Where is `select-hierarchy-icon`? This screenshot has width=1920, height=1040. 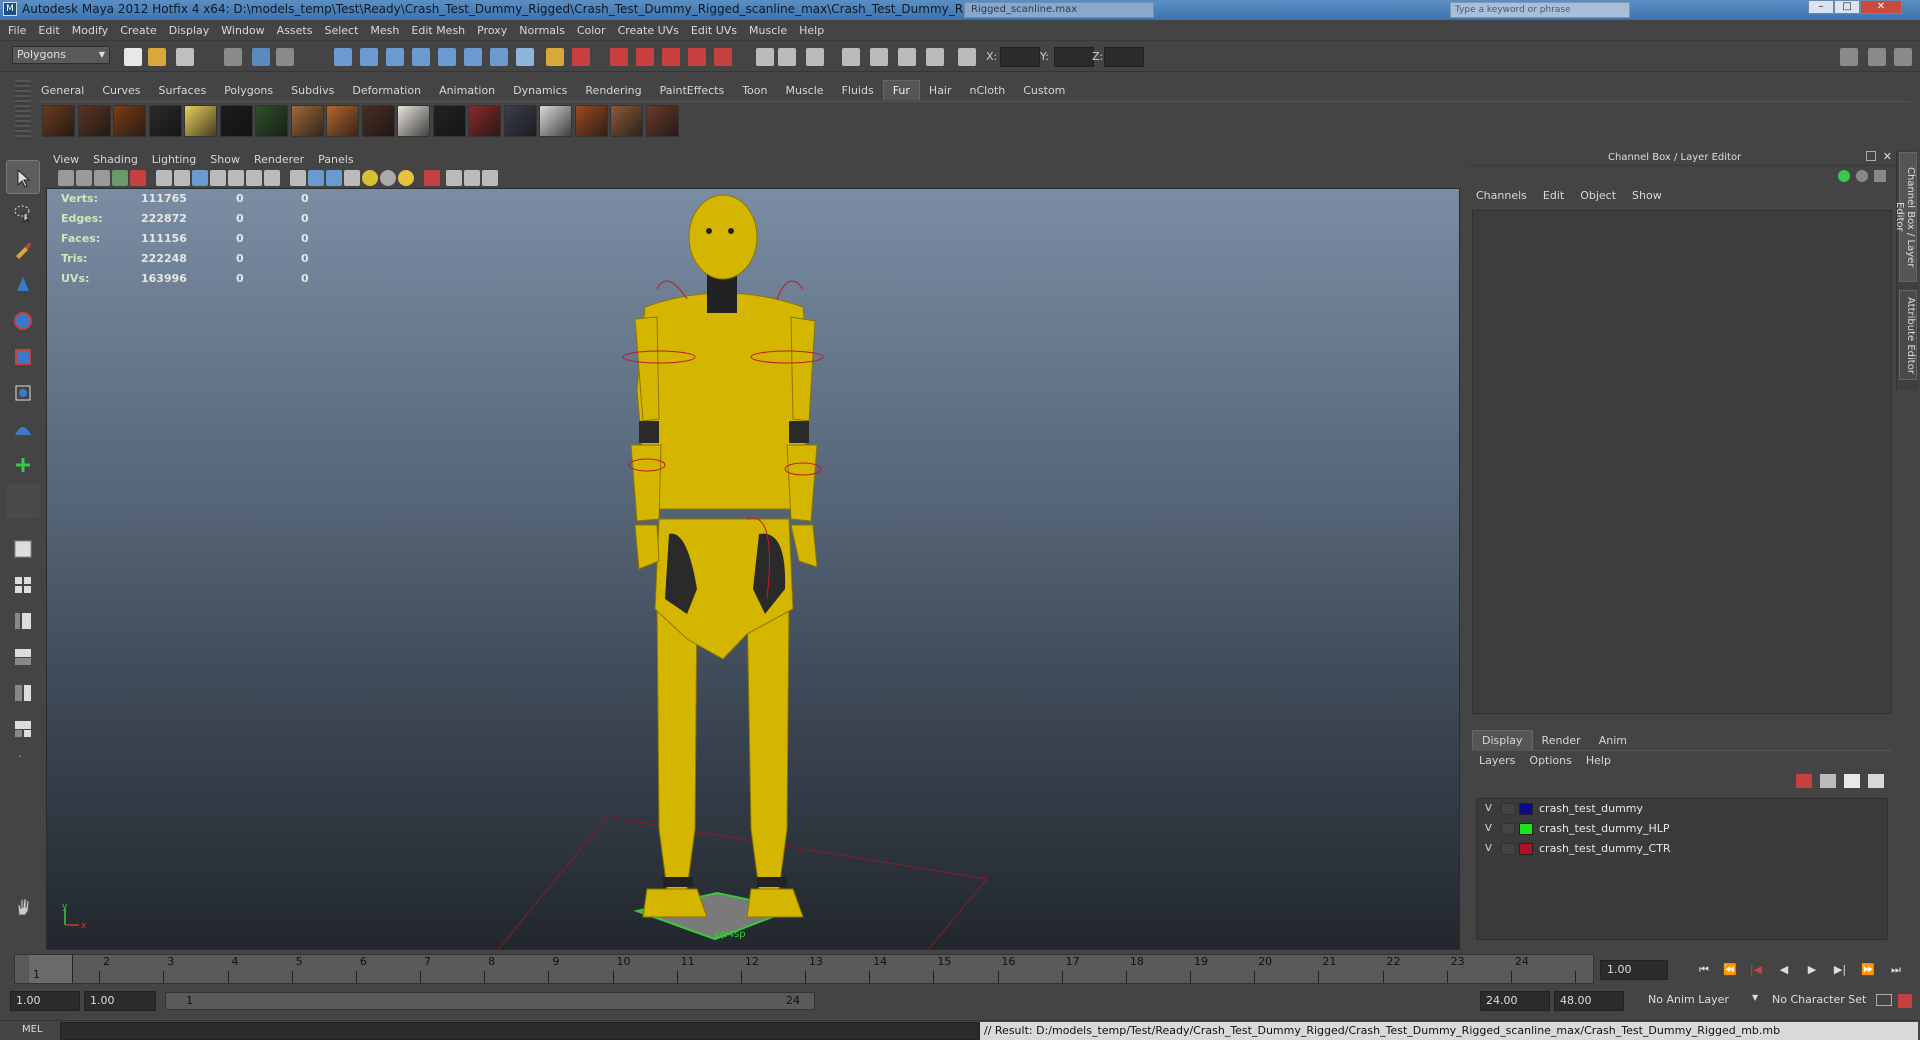
select-hierarchy-icon is located at coordinates (233, 57).